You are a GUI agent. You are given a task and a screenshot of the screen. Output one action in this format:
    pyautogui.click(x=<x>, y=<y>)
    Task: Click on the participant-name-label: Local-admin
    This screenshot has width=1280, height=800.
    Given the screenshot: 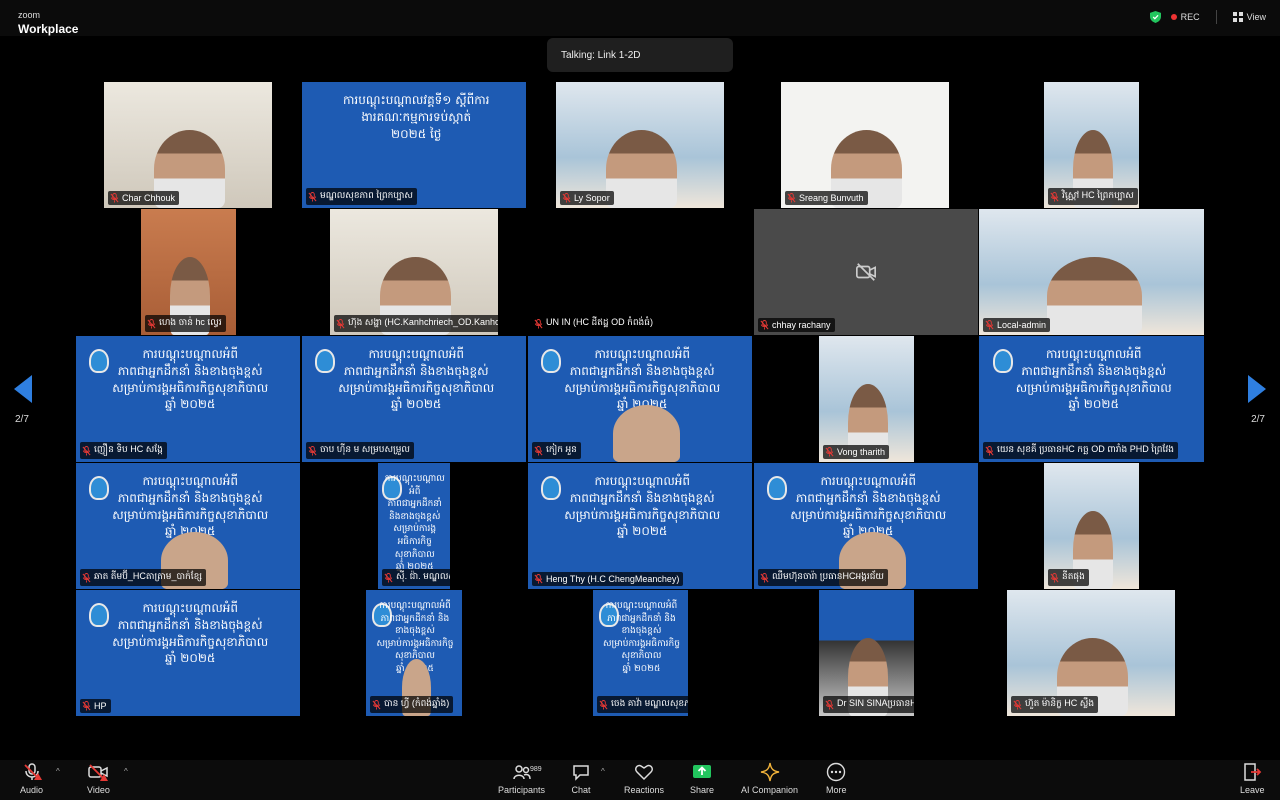 What is the action you would take?
    pyautogui.click(x=1017, y=325)
    